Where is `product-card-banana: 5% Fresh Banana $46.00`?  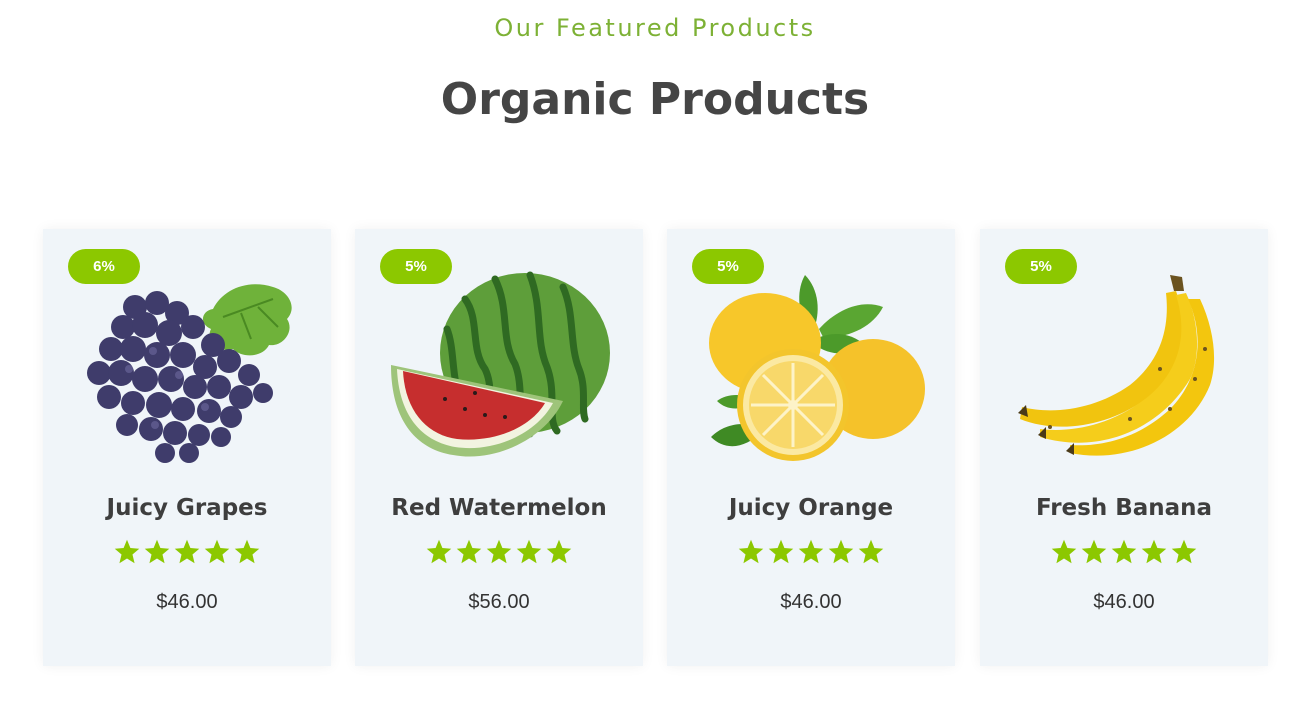
product-card-banana: 5% Fresh Banana $46.00 is located at coordinates (1124, 447).